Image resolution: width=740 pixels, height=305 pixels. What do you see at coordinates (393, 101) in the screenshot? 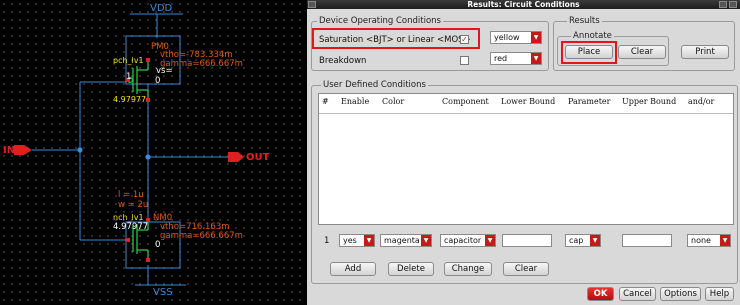
I see `col-header-color: Color` at bounding box center [393, 101].